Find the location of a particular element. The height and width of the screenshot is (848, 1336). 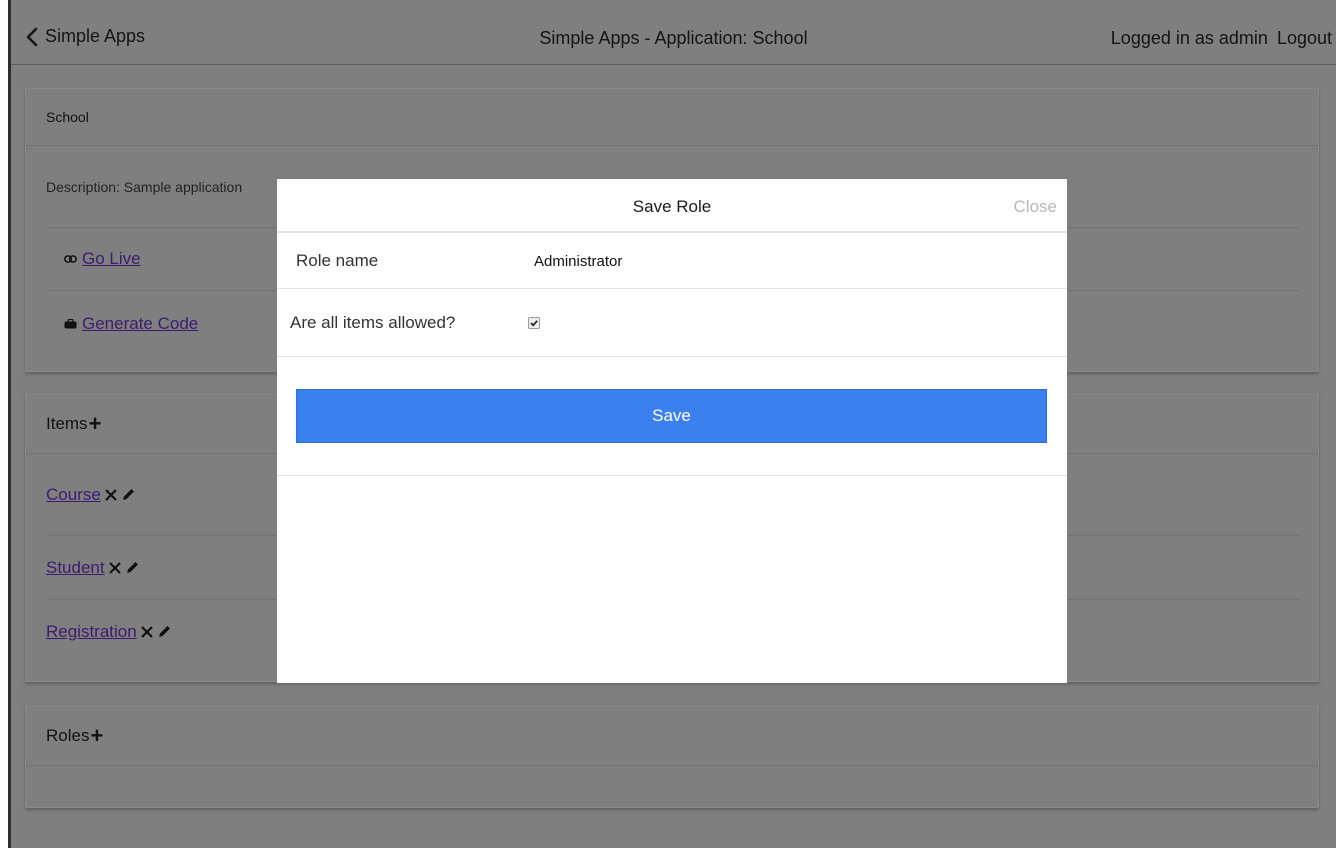

all-items-label: Are all items allowed? is located at coordinates (373, 322).